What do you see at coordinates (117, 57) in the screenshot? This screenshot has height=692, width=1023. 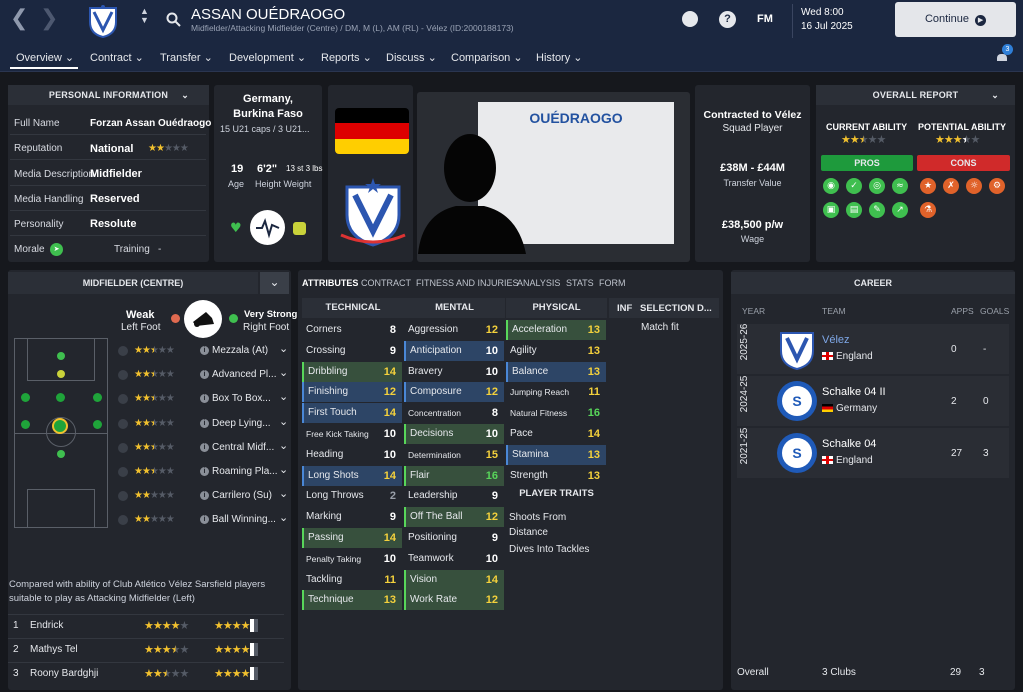 I see `tab-contract: Contract ⌄` at bounding box center [117, 57].